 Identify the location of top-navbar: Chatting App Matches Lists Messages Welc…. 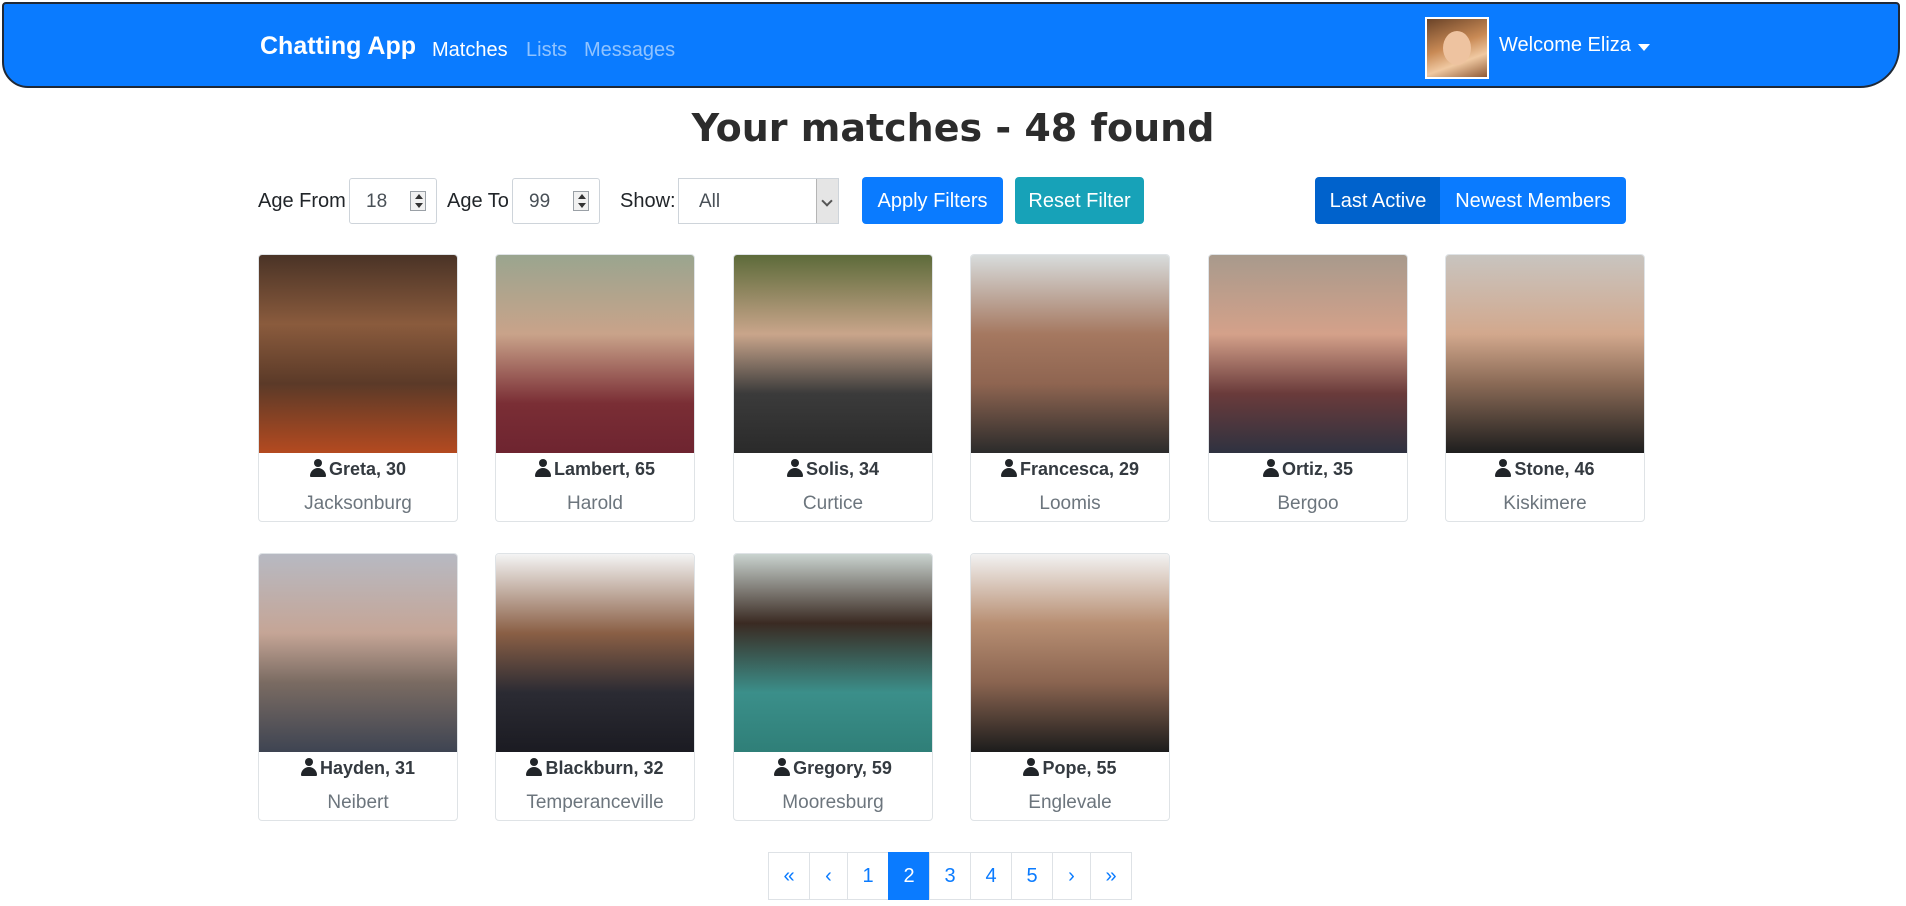
(951, 45).